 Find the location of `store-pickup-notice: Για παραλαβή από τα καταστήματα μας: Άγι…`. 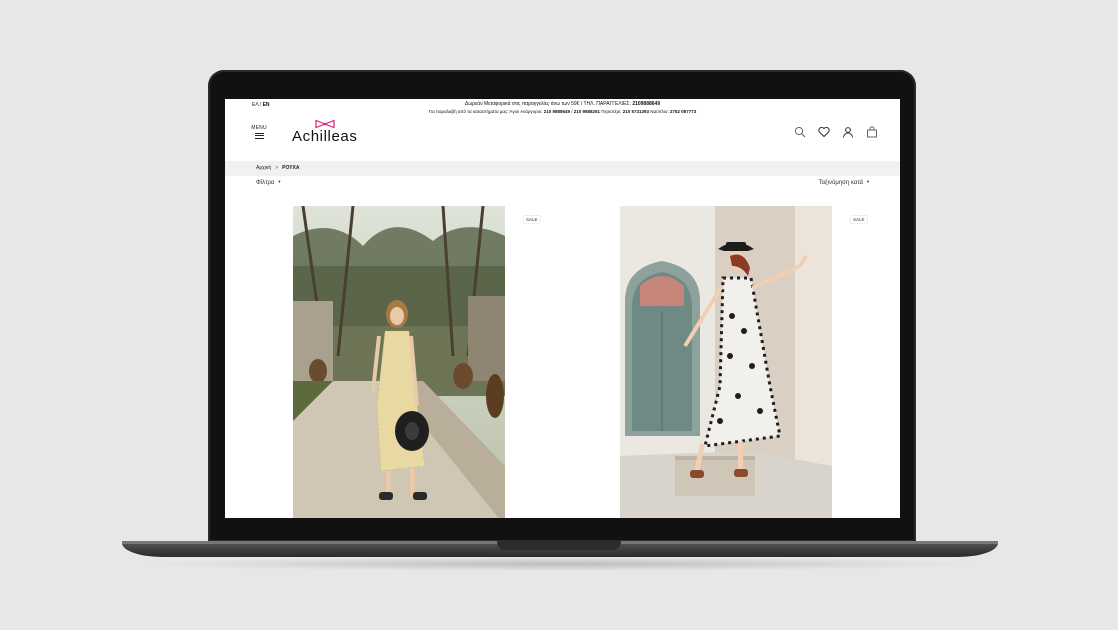

store-pickup-notice: Για παραλαβή από τα καταστήματα μας: Άγι… is located at coordinates (562, 111).